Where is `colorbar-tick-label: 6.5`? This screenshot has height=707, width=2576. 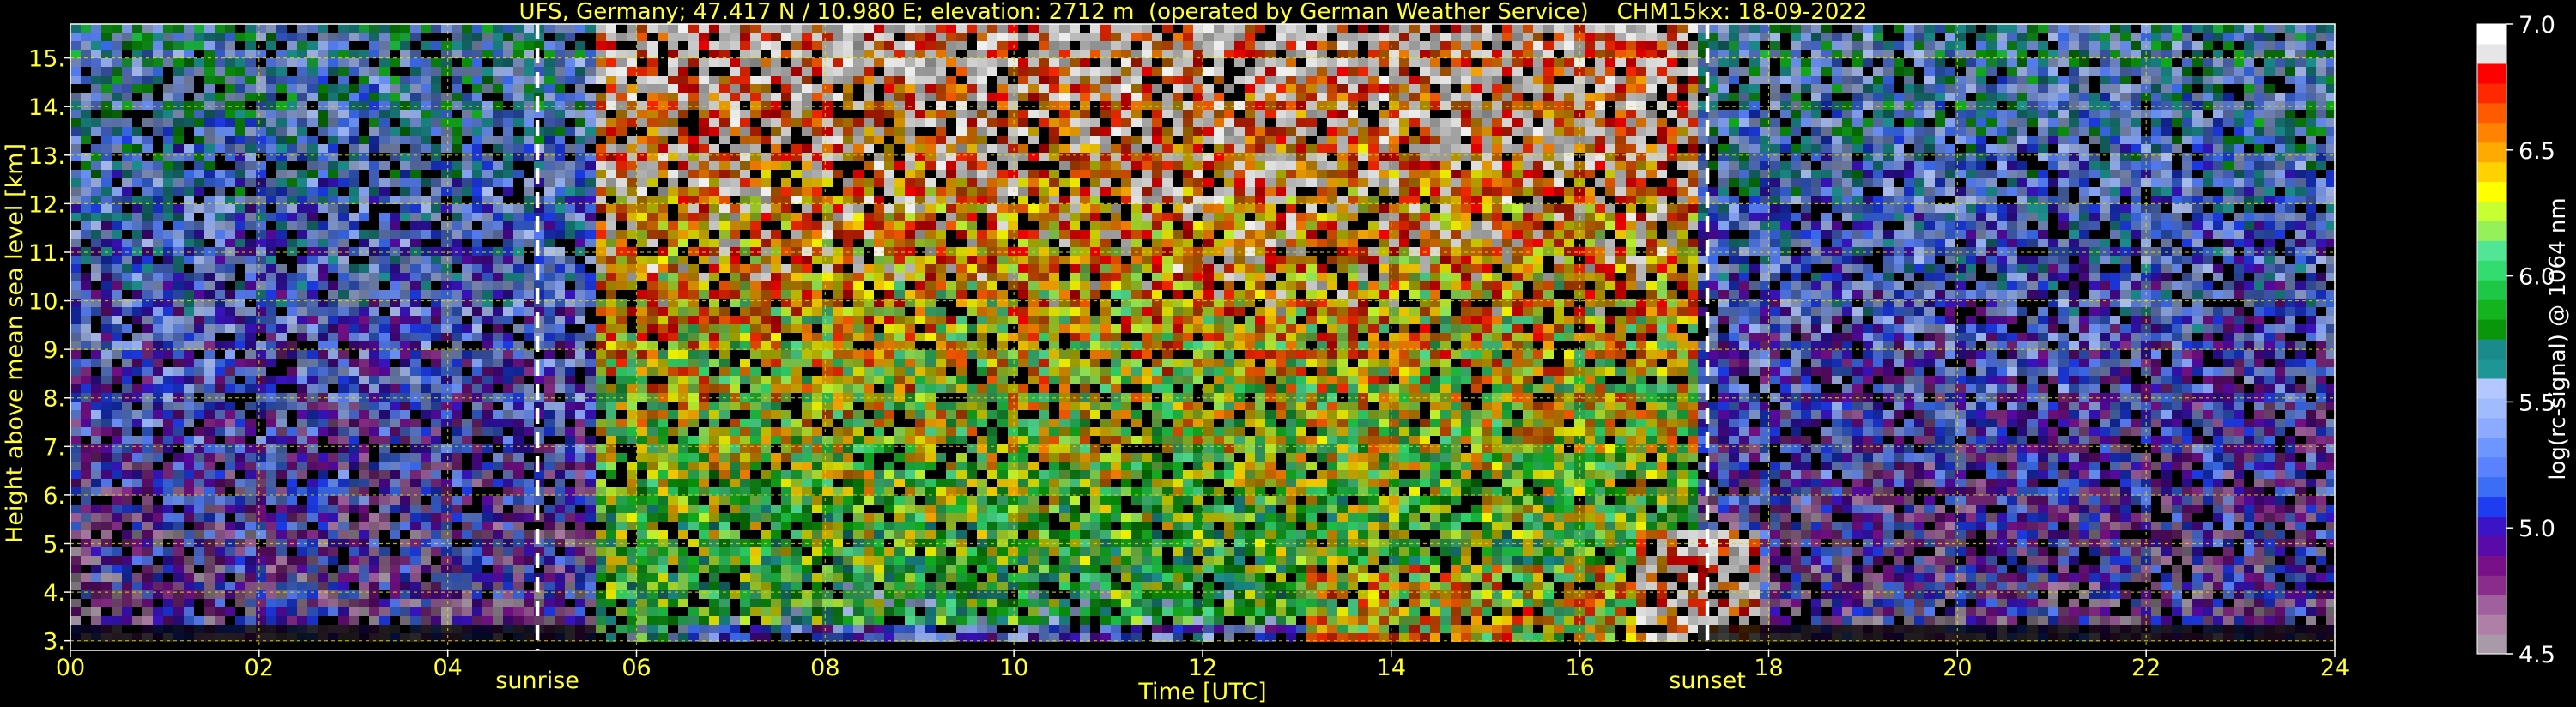
colorbar-tick-label: 6.5 is located at coordinates (2536, 151).